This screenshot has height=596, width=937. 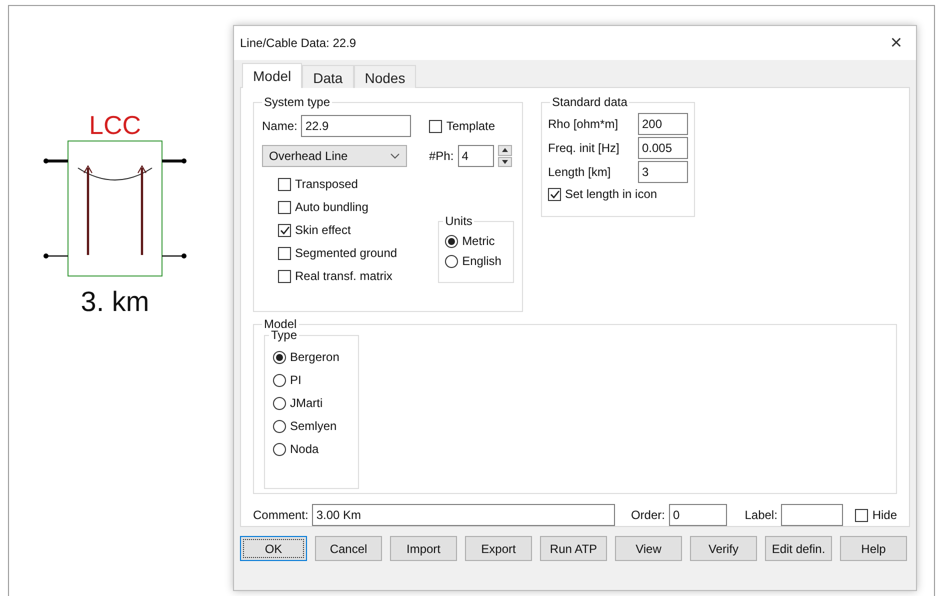 I want to click on option-checkbox: Skin effect, so click(x=356, y=230).